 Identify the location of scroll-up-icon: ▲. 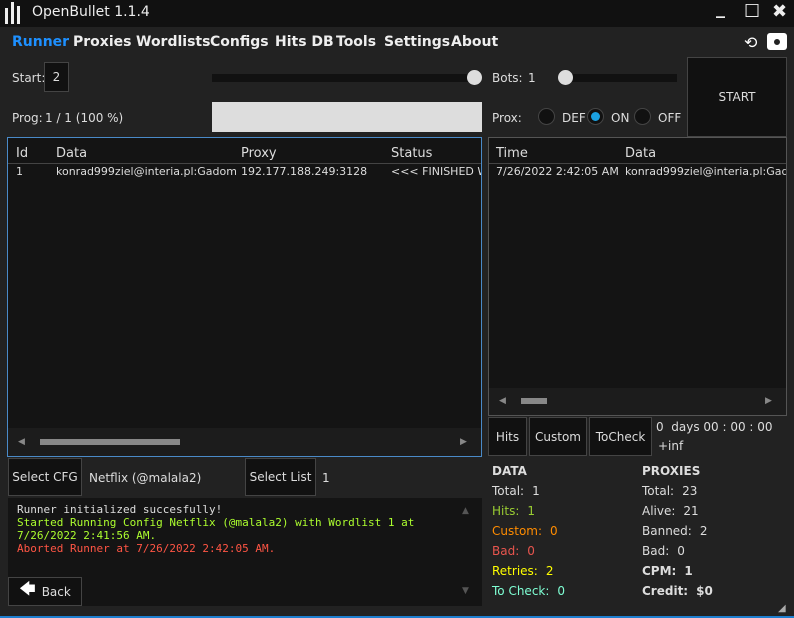
(465, 511).